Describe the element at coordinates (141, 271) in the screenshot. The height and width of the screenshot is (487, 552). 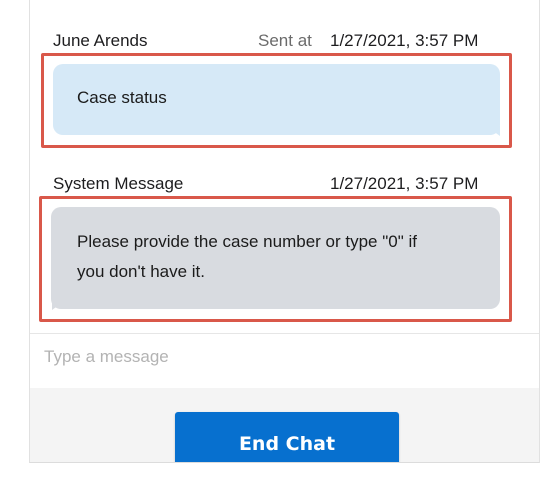
I see `message-text-line: you don't have it.` at that location.